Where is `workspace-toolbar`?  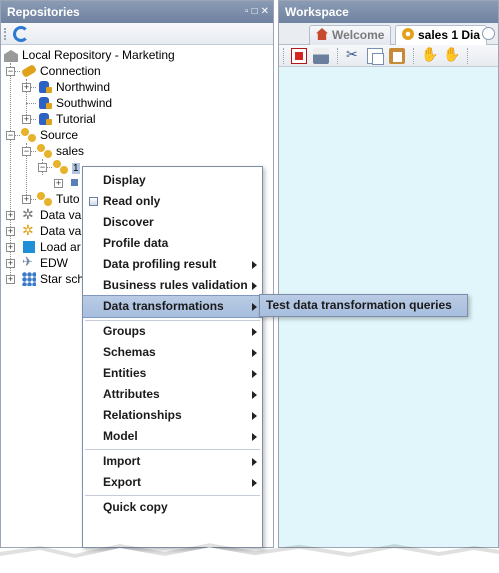
workspace-toolbar is located at coordinates (388, 56).